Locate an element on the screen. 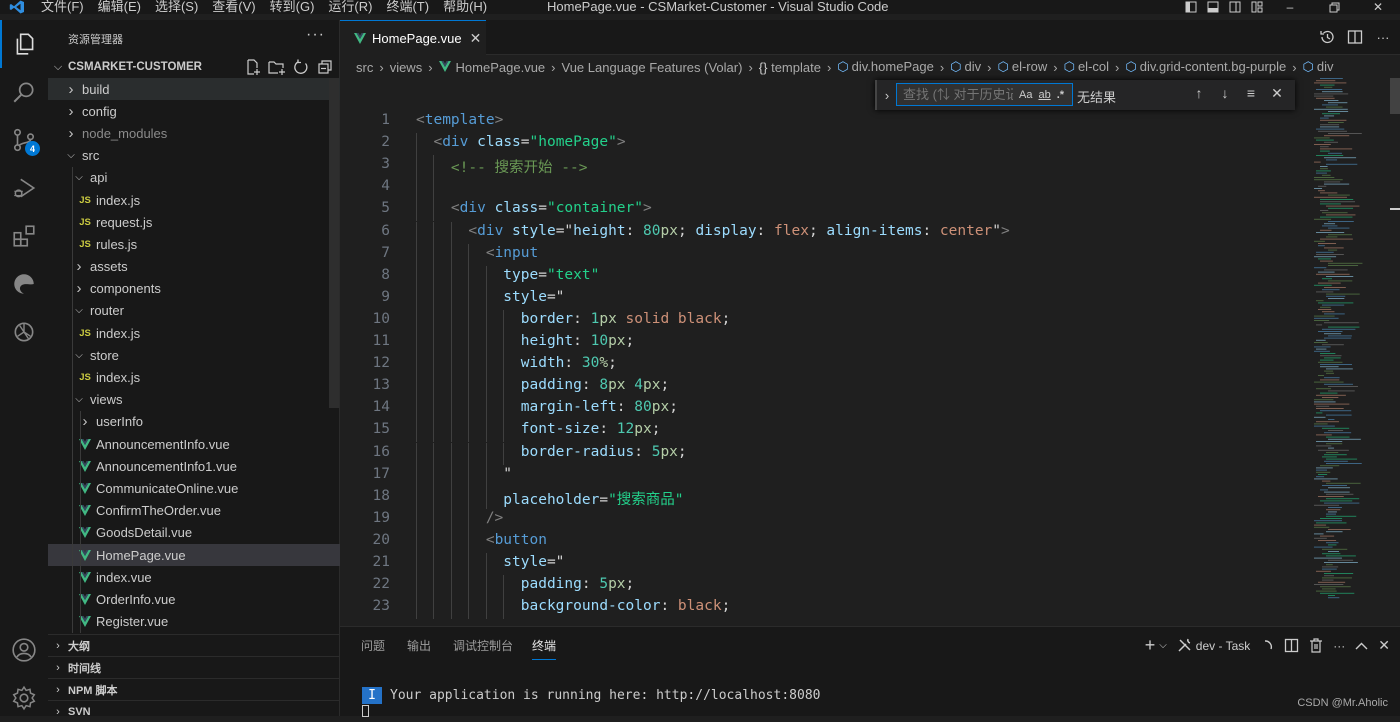 This screenshot has height=722, width=1400. toggle-replace-icon: › is located at coordinates (886, 95).